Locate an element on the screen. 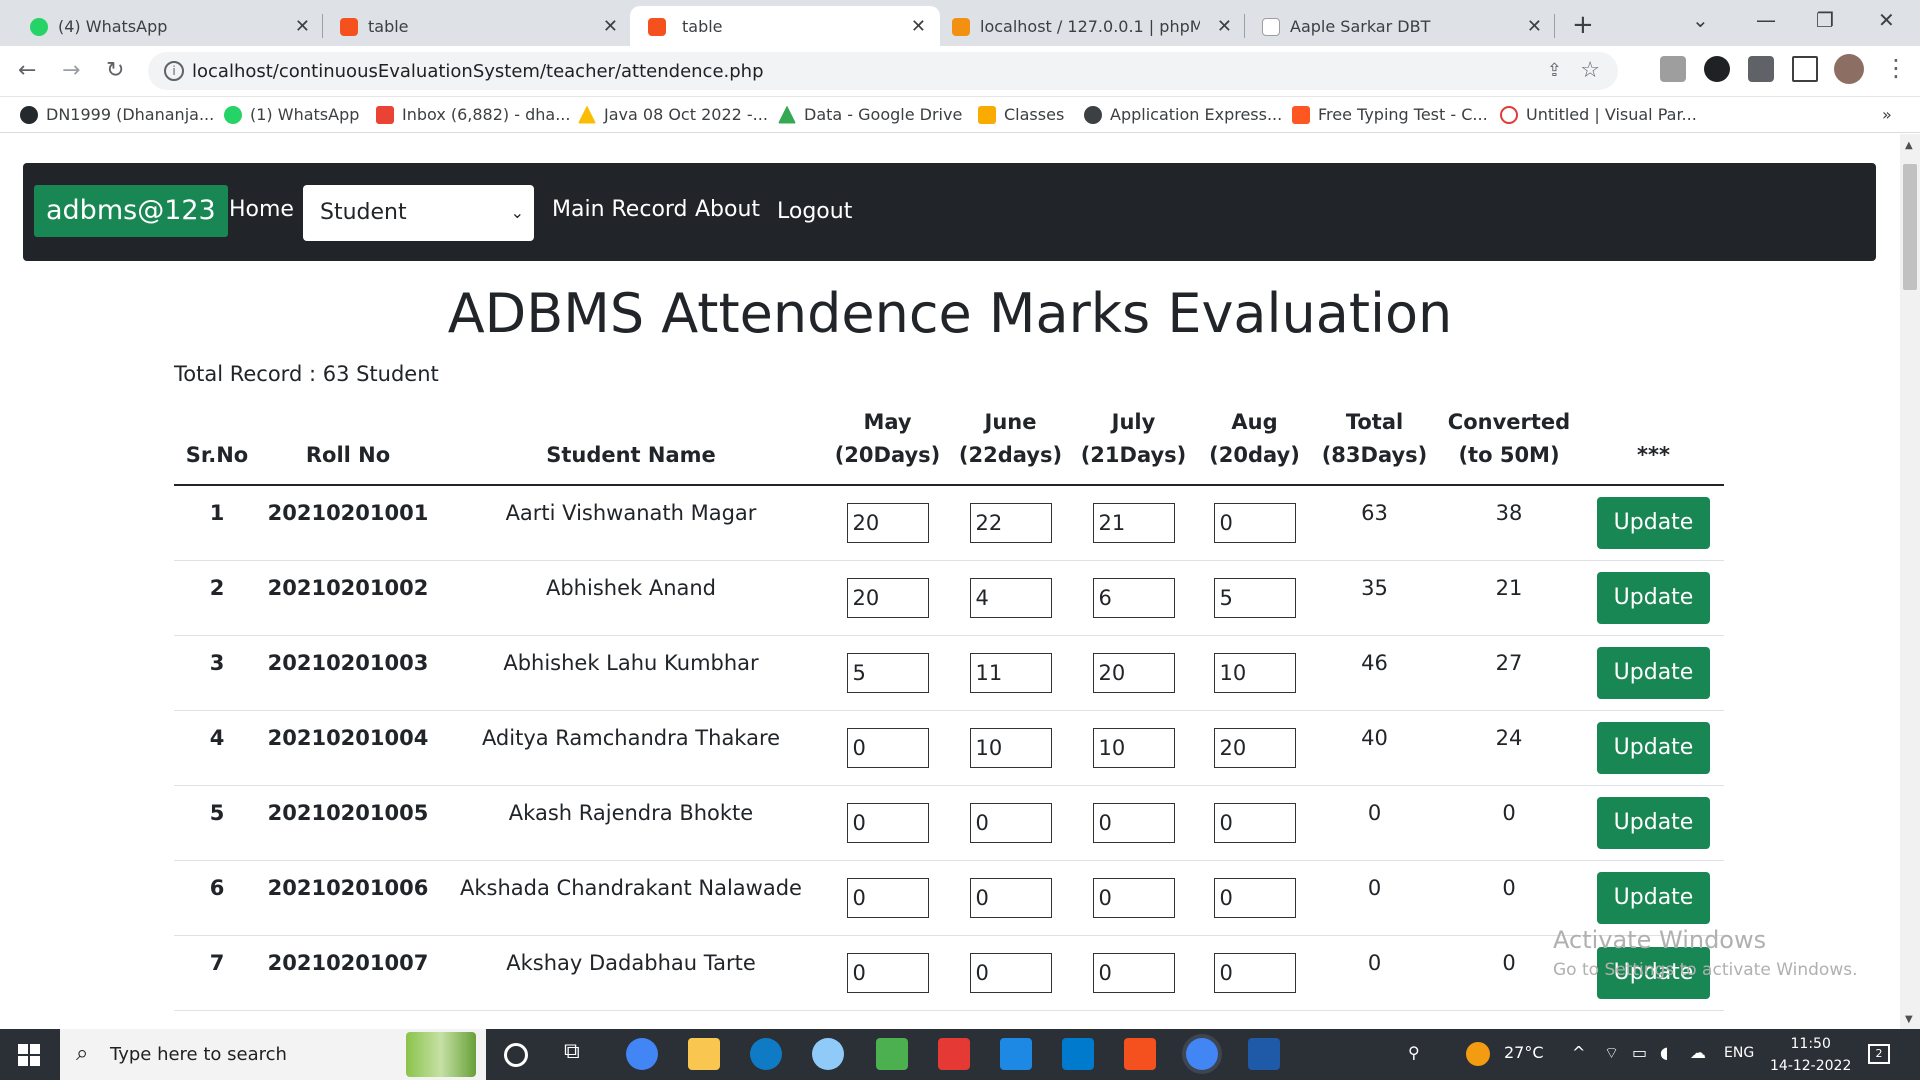 This screenshot has height=1080, width=1920. scrollbar-thumb is located at coordinates (1910, 227).